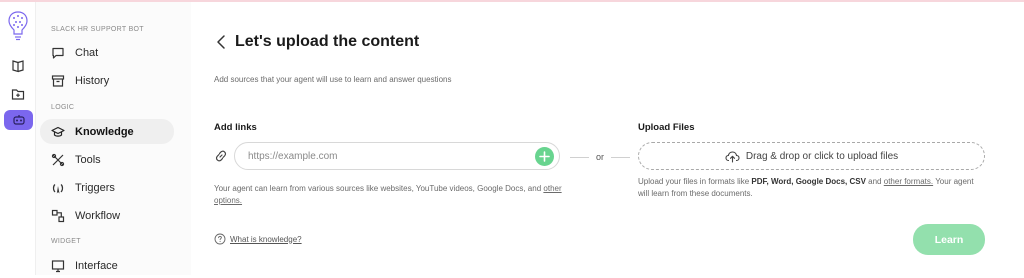 Image resolution: width=1024 pixels, height=278 pixels. What do you see at coordinates (107, 52) in the screenshot?
I see `sidebar-item-chat: Chat` at bounding box center [107, 52].